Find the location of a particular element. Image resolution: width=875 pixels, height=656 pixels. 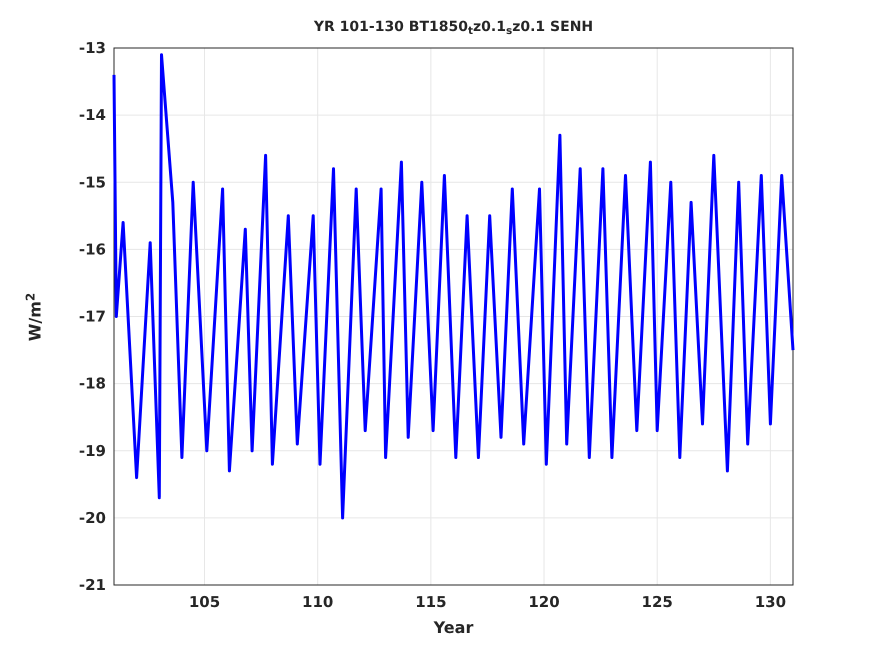

y-tick-label: -21 is located at coordinates (92, 585).